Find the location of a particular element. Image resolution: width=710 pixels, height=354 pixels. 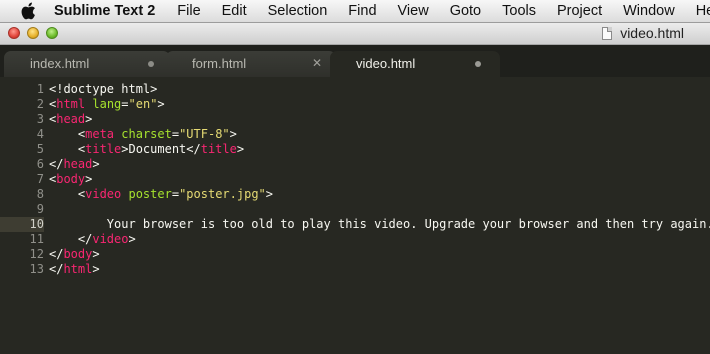

tab-video-html: video.html is located at coordinates (415, 64).